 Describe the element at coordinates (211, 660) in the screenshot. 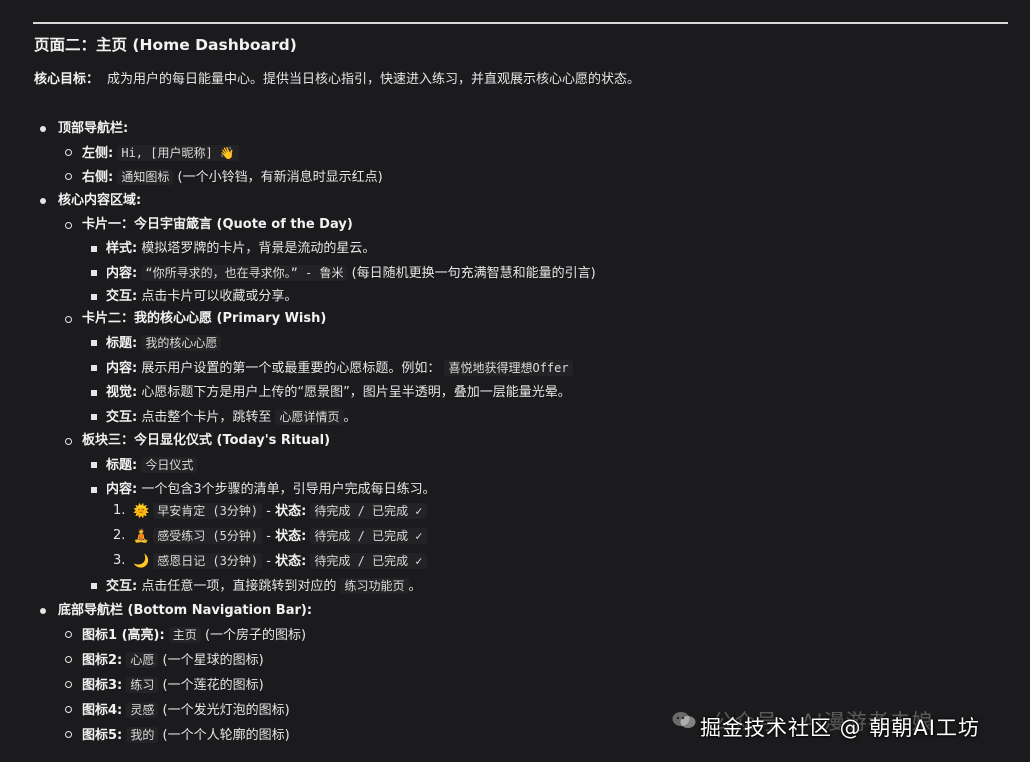

I see `nav-icon-note: (一个星球的图标)` at that location.